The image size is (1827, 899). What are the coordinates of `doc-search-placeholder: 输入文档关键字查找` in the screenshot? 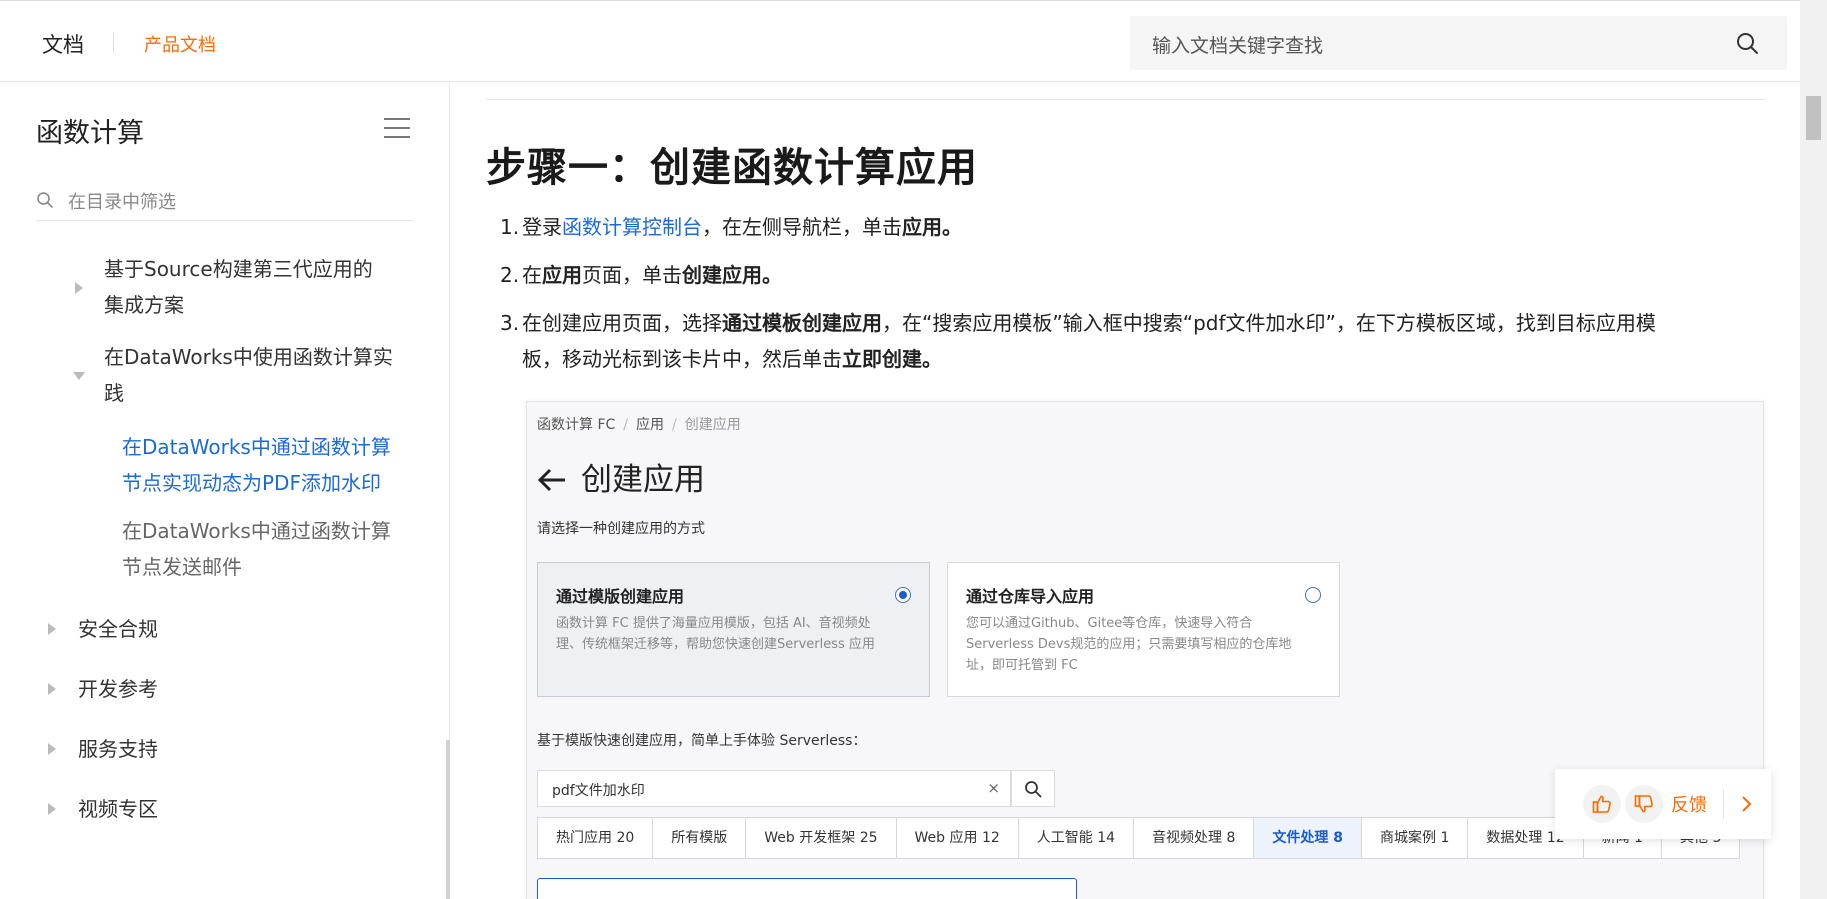 It's located at (1238, 46).